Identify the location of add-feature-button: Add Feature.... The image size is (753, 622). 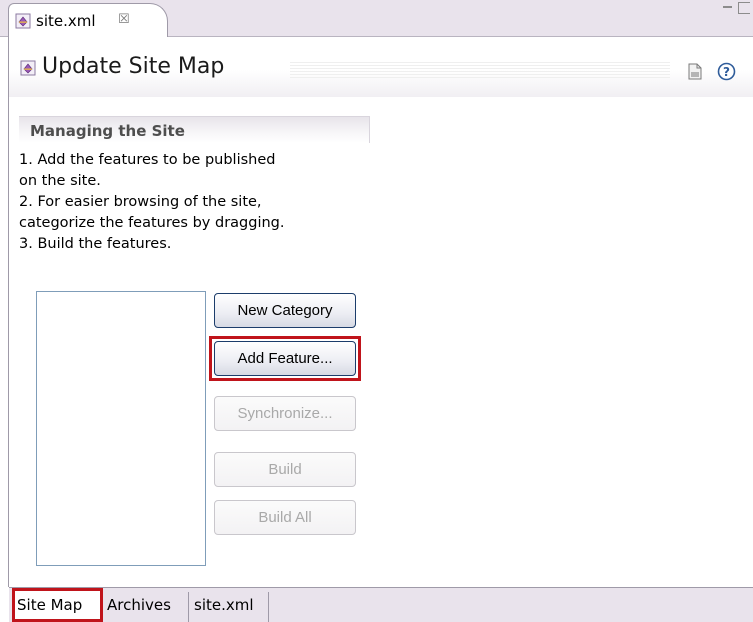
(285, 358).